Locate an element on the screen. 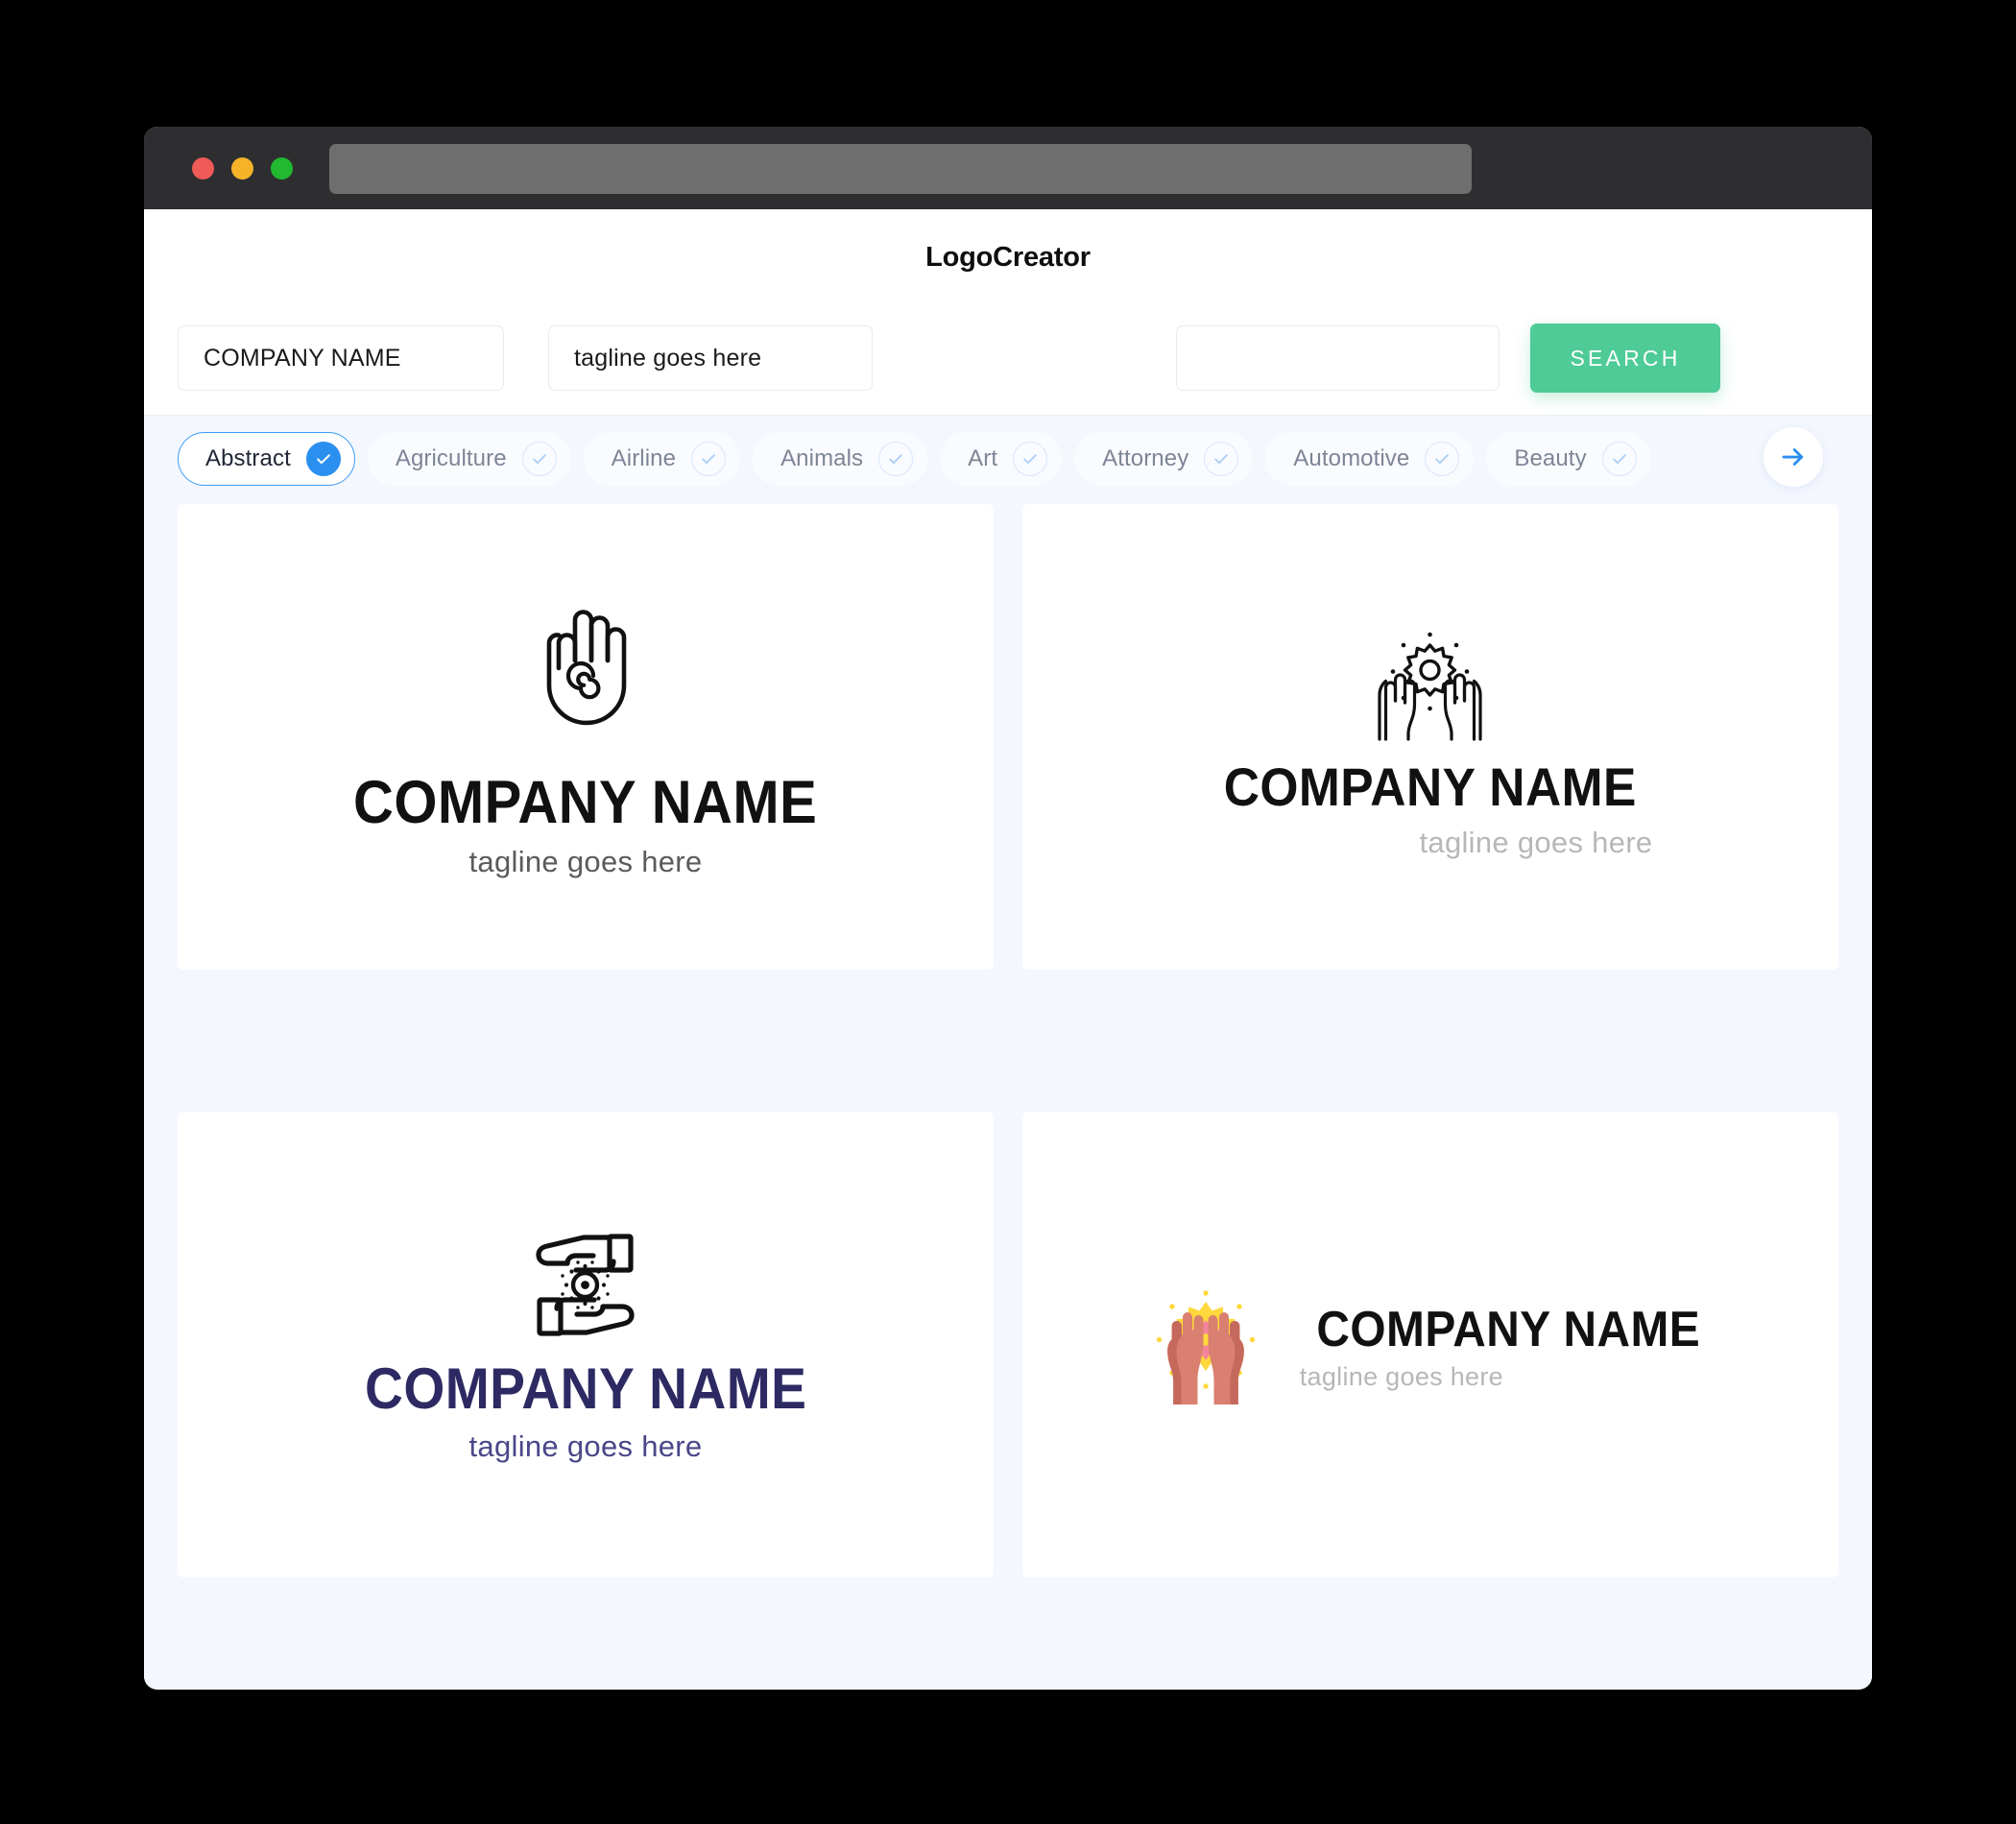 The width and height of the screenshot is (2016, 1824). category-chip-beauty: Beauty is located at coordinates (1568, 459).